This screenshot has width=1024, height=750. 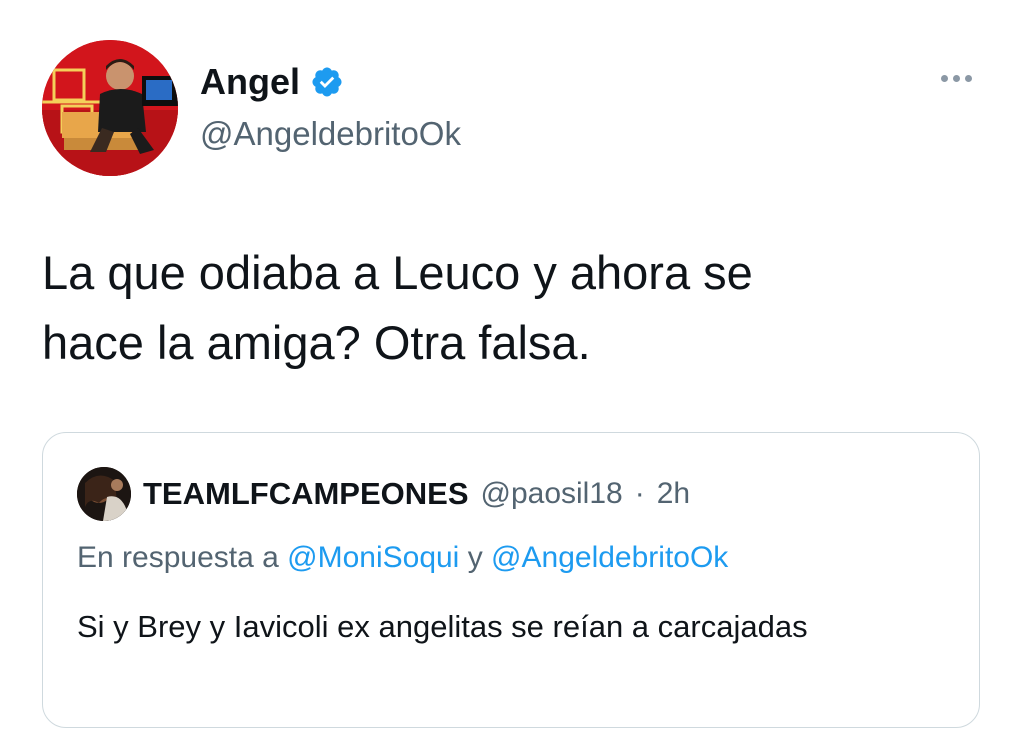 I want to click on more-horizontal-icon, so click(x=944, y=78).